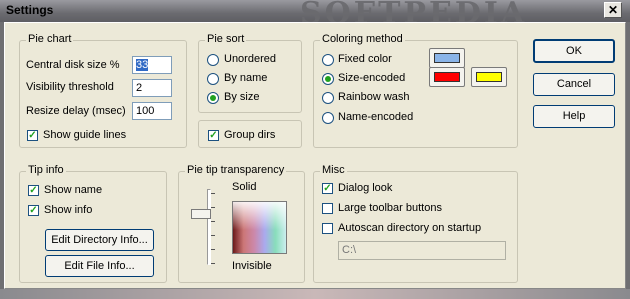 The height and width of the screenshot is (299, 630). I want to click on misc-group-label: Misc, so click(333, 170).